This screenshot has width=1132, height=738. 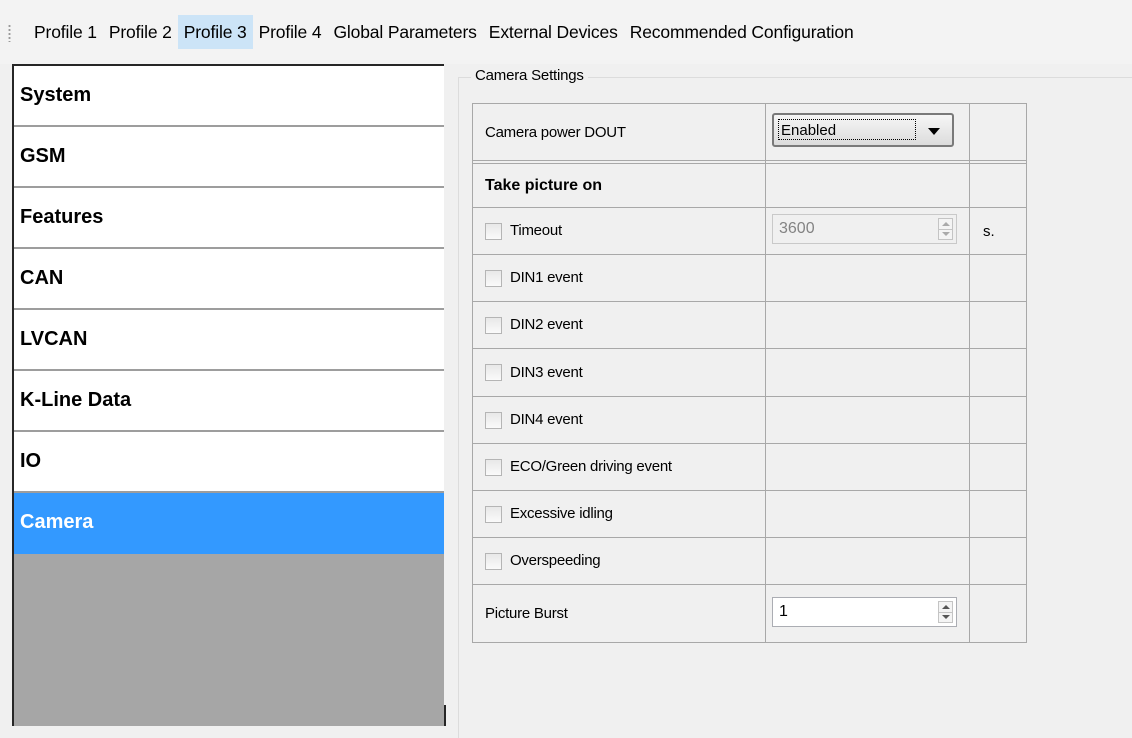 I want to click on toolbar-grip-icon, so click(x=9, y=33).